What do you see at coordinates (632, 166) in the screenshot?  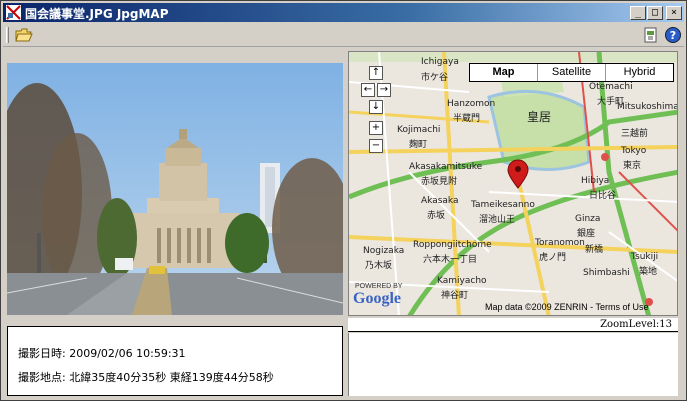 I see `map-label-tokyo-jp: 東京` at bounding box center [632, 166].